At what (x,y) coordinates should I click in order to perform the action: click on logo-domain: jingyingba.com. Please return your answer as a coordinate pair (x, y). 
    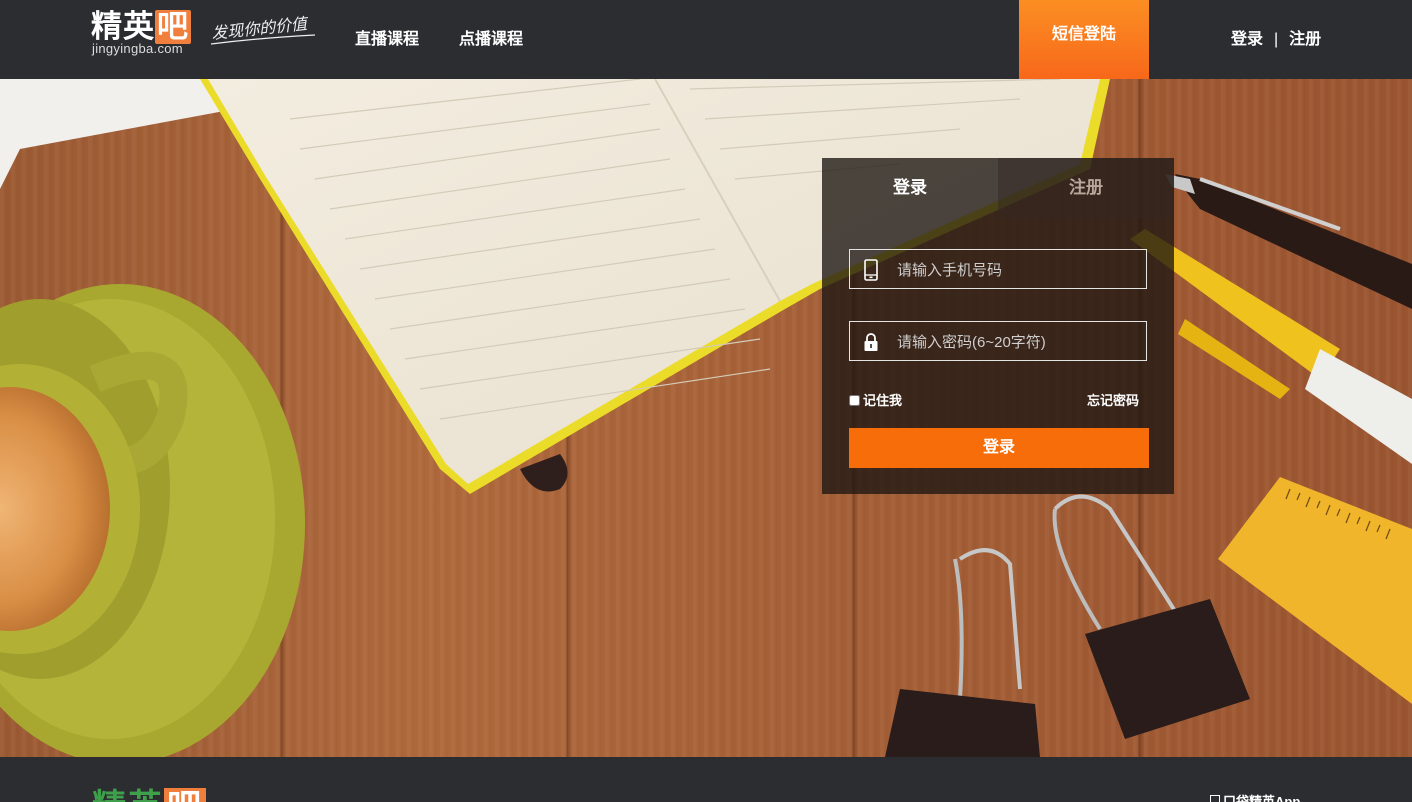
    Looking at the image, I should click on (137, 48).